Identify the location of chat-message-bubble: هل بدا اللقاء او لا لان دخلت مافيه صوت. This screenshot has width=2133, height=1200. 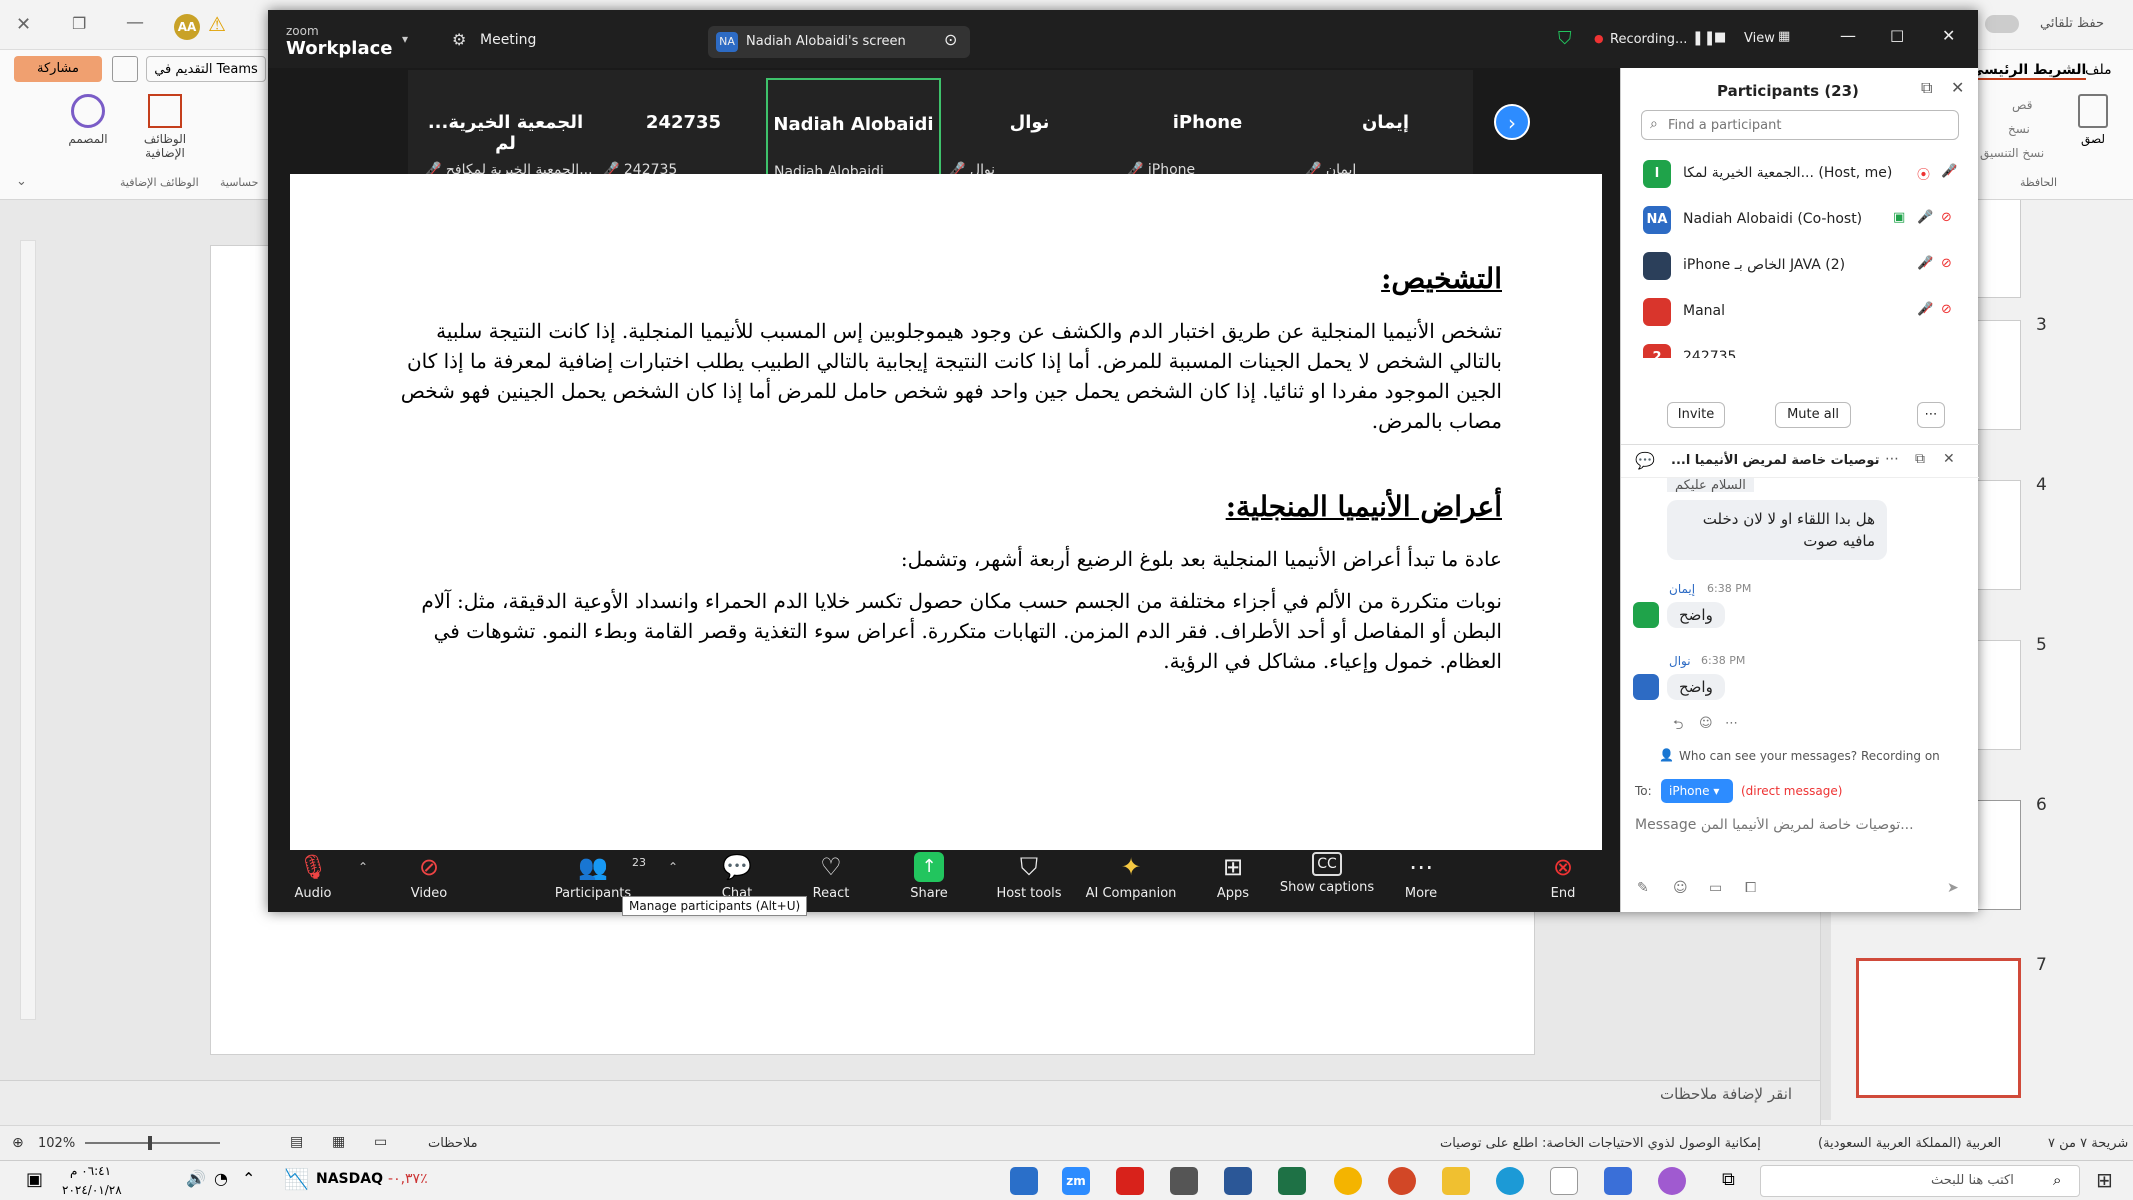
(1777, 530).